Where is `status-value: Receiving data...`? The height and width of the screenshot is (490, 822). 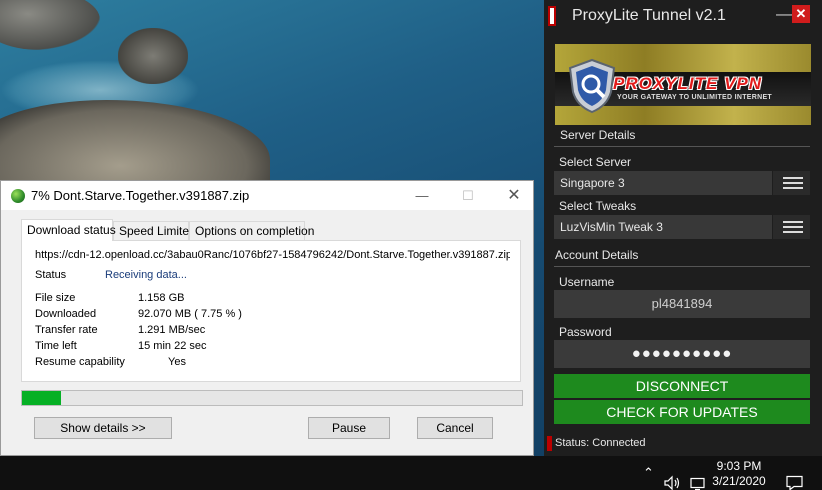 status-value: Receiving data... is located at coordinates (146, 275).